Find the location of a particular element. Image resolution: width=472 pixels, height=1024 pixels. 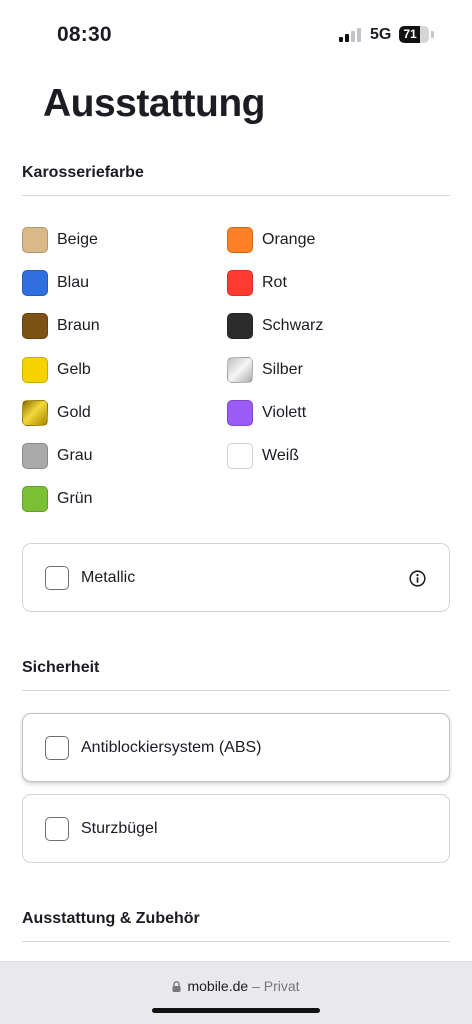

color-label: Orange is located at coordinates (289, 239).